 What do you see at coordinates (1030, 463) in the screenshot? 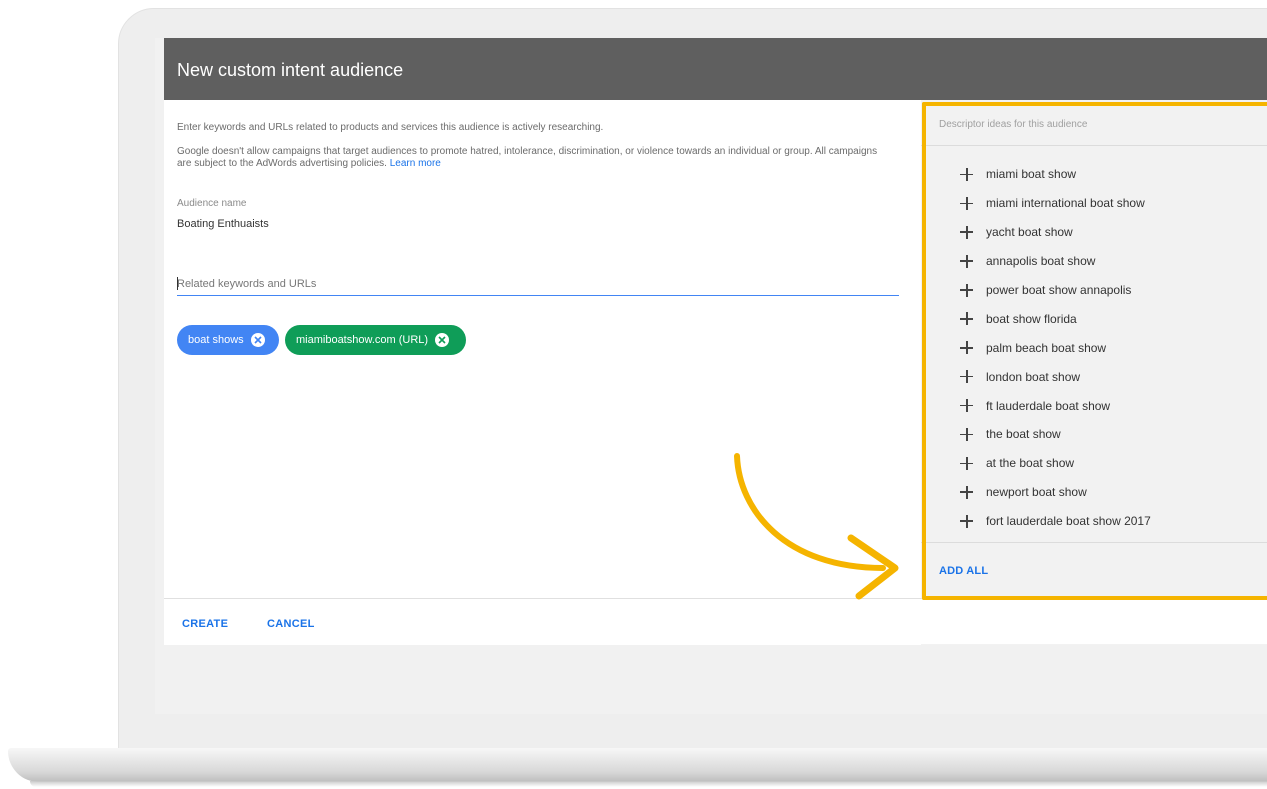
I see `idea-label: at the boat show` at bounding box center [1030, 463].